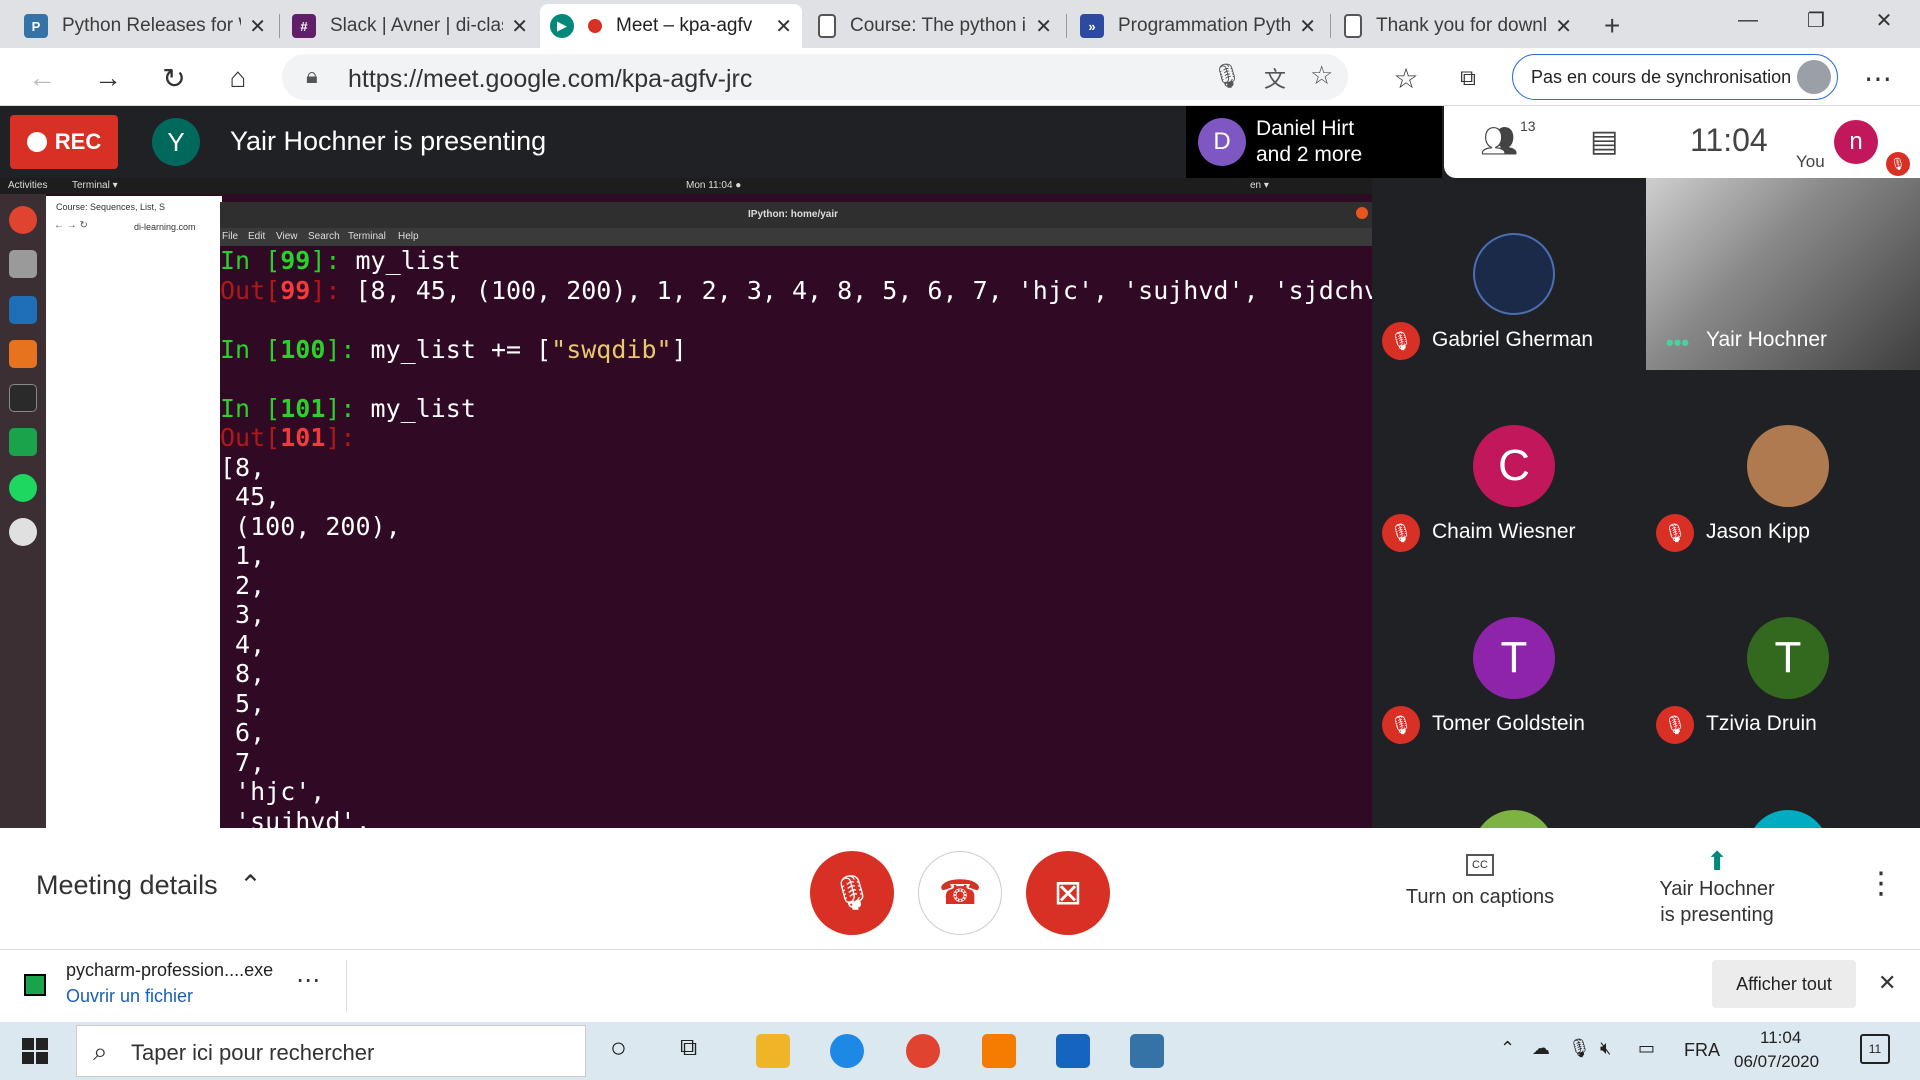  Describe the element at coordinates (287, 236) in the screenshot. I see `terminal-menu-view: View` at that location.